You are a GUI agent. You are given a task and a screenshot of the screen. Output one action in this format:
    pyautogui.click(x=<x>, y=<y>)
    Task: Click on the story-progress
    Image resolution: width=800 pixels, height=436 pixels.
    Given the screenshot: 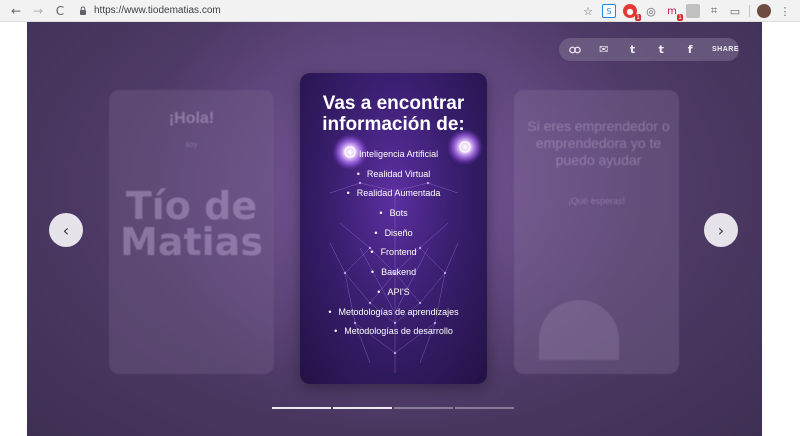 What is the action you would take?
    pyautogui.click(x=393, y=408)
    